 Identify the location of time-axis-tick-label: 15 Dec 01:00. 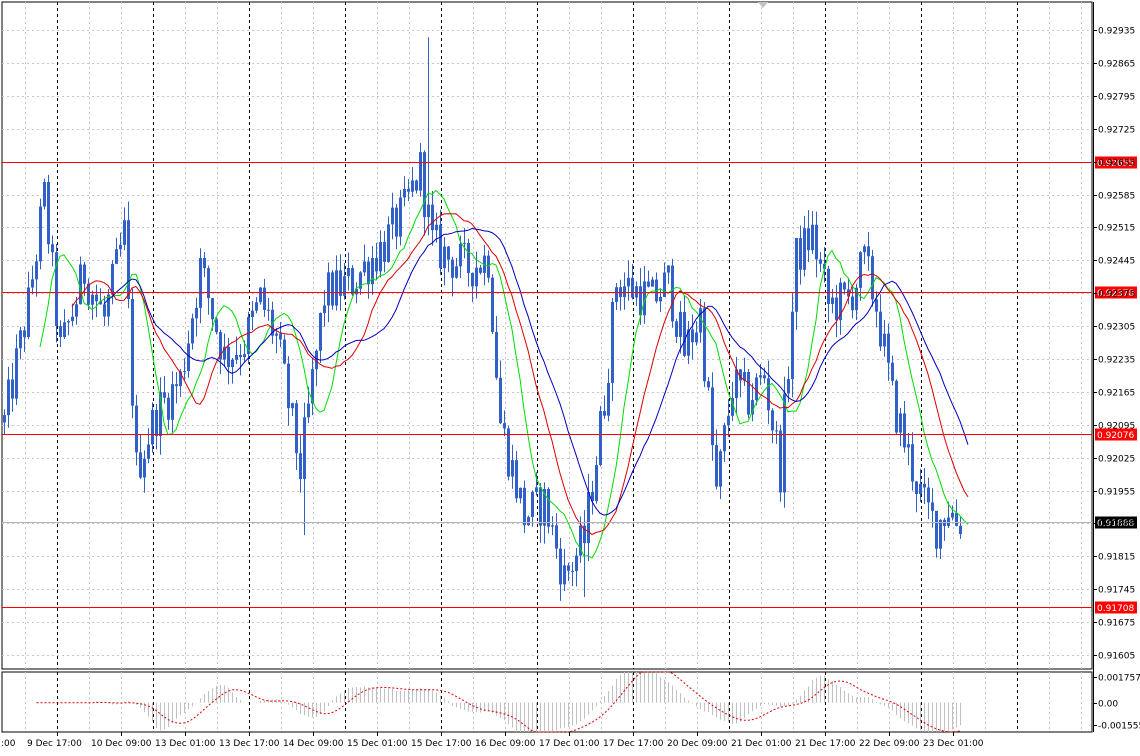
(377, 744).